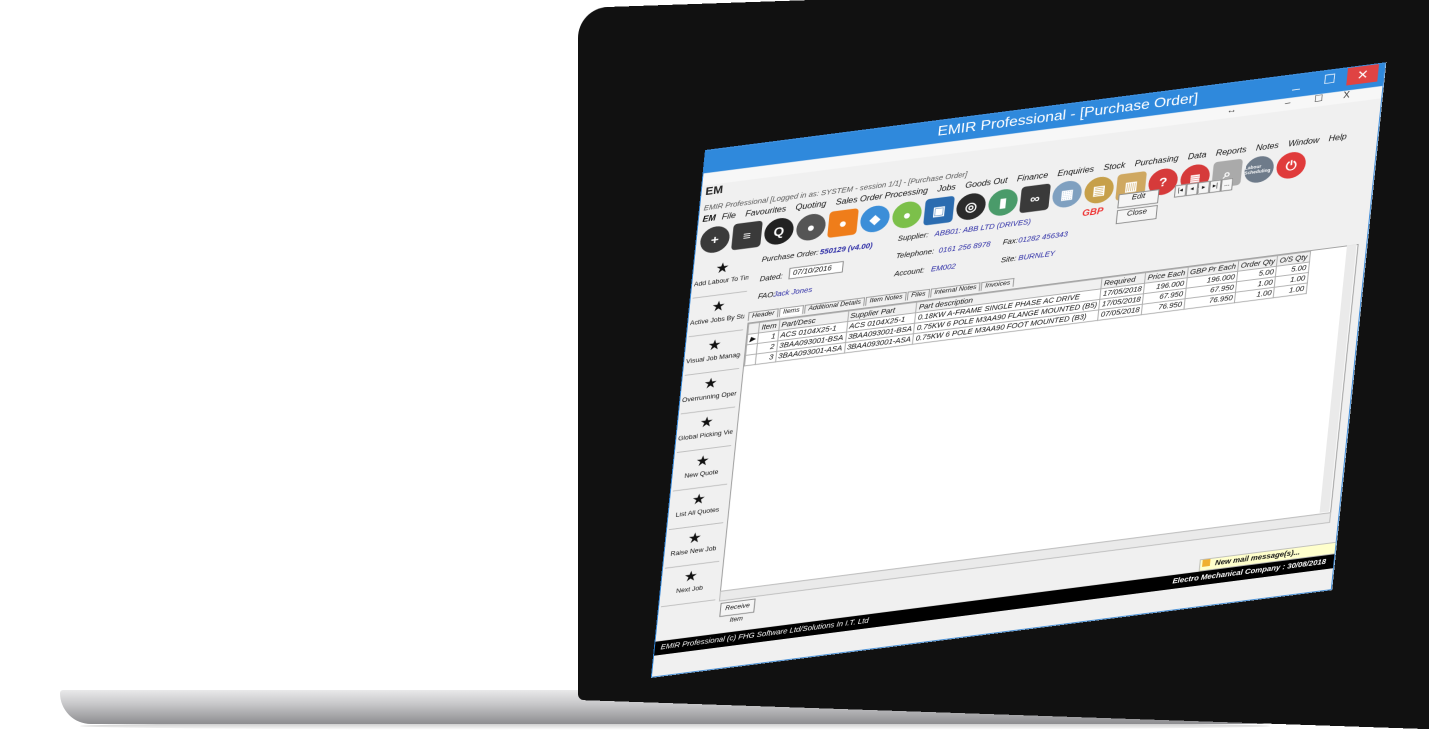 The image size is (1429, 732). I want to click on telephone-value: 0161 256 8978, so click(964, 247).